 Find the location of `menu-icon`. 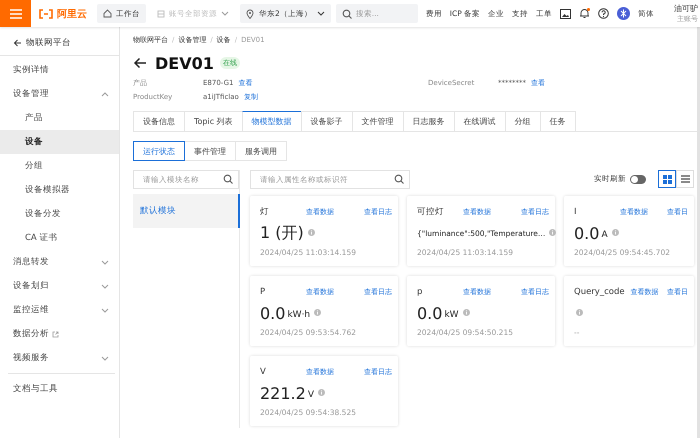

menu-icon is located at coordinates (15, 14).